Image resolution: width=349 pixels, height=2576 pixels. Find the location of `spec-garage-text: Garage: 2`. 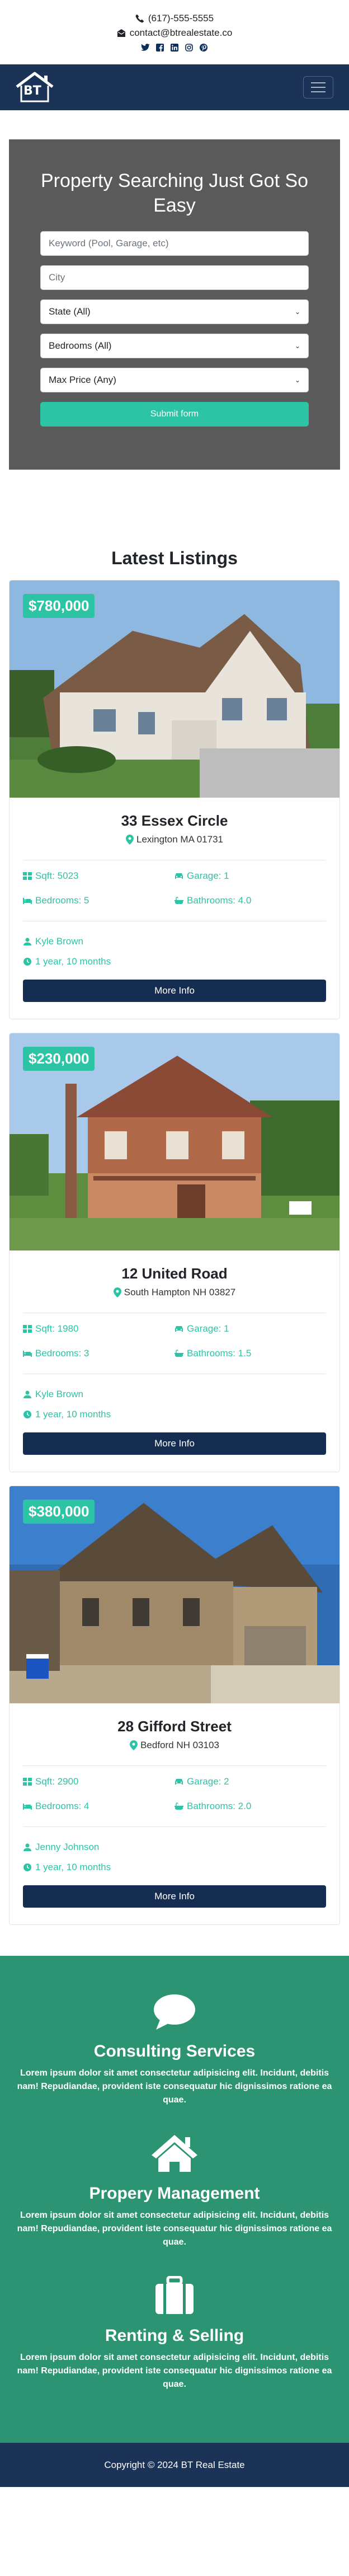

spec-garage-text: Garage: 2 is located at coordinates (208, 1781).